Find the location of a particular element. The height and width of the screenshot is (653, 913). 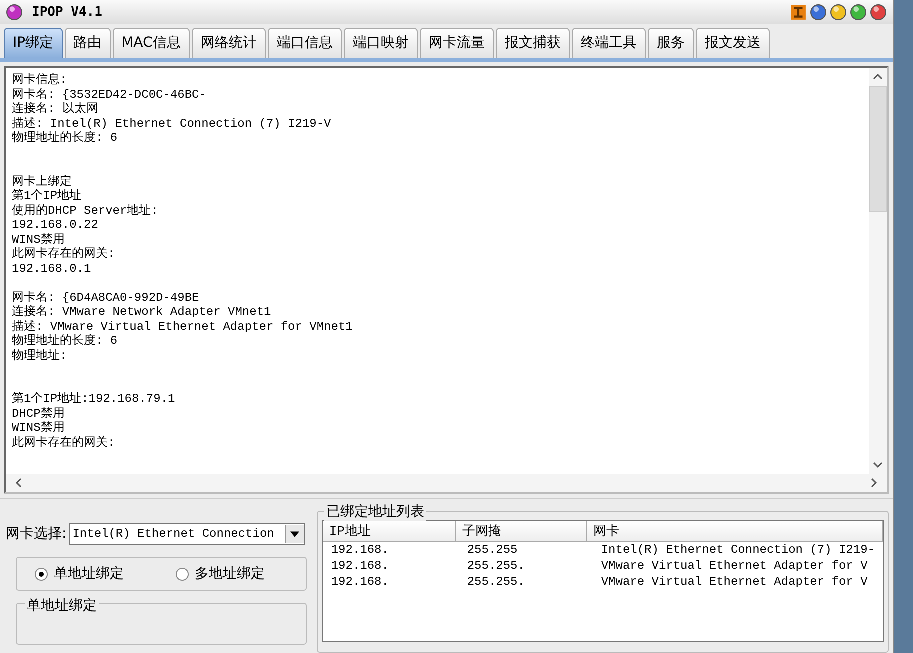

output-line: 网卡上绑定 is located at coordinates (42, 181).